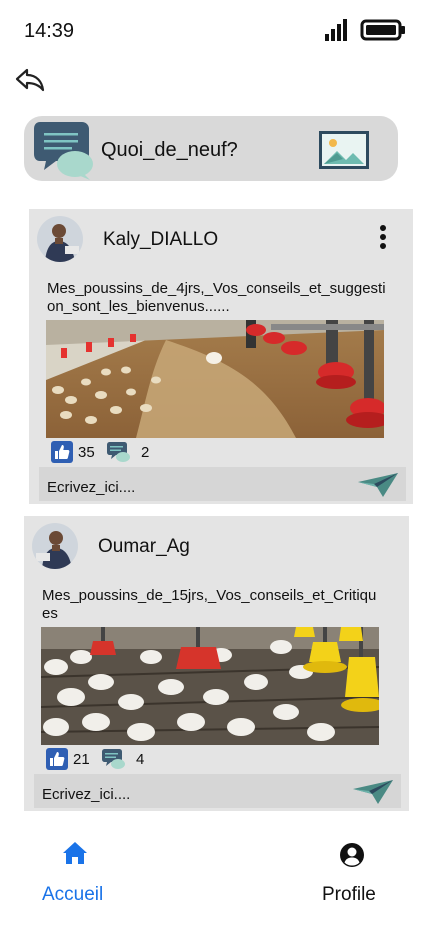 This screenshot has width=430, height=932. I want to click on post-author: Oumar_Ag, so click(144, 547).